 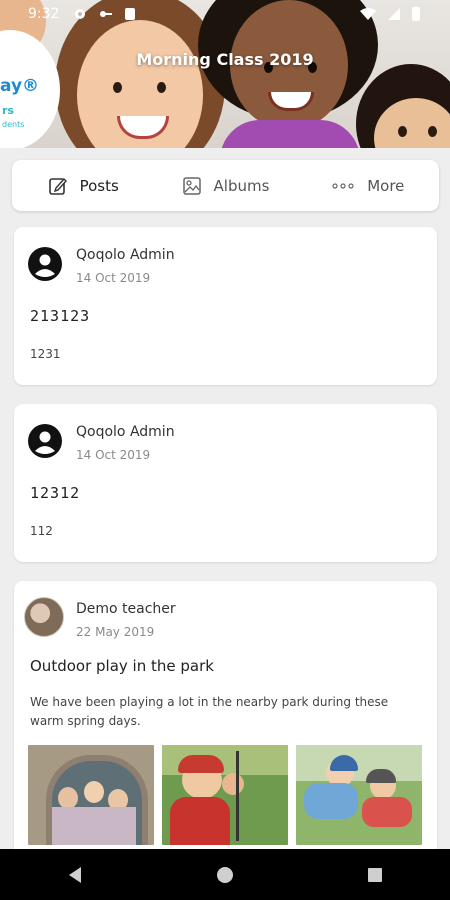 I want to click on post-body: 1231, so click(x=45, y=354).